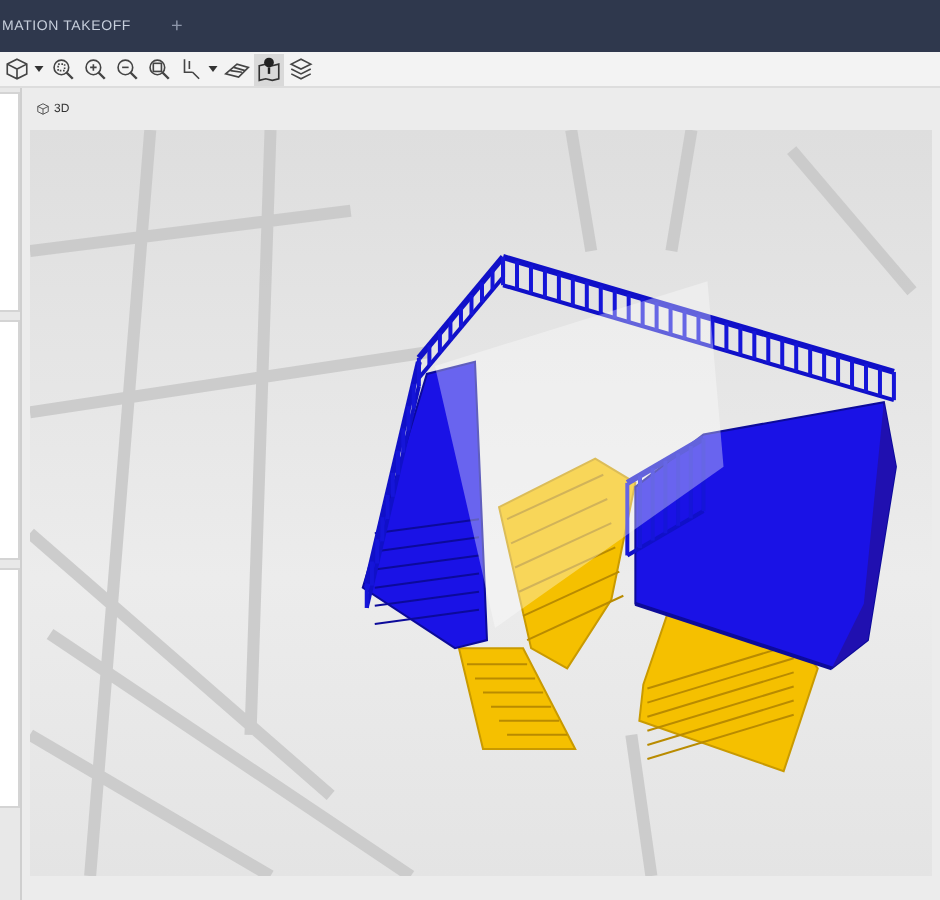 The image size is (940, 900). I want to click on zoom-fit-icon, so click(63, 69).